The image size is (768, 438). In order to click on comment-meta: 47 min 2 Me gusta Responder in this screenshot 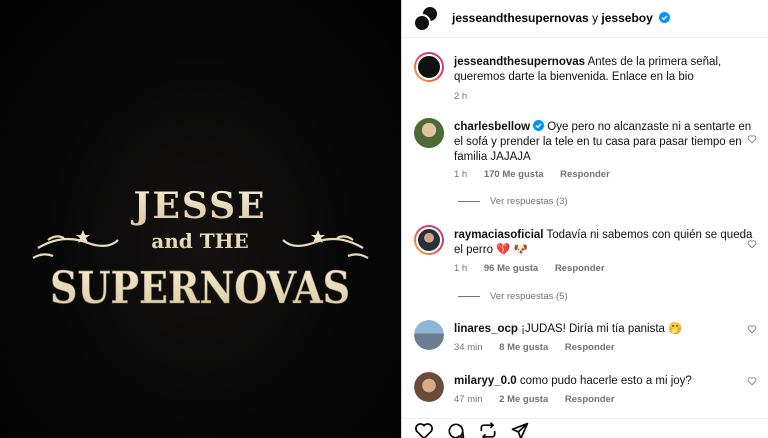, I will do `click(541, 399)`.